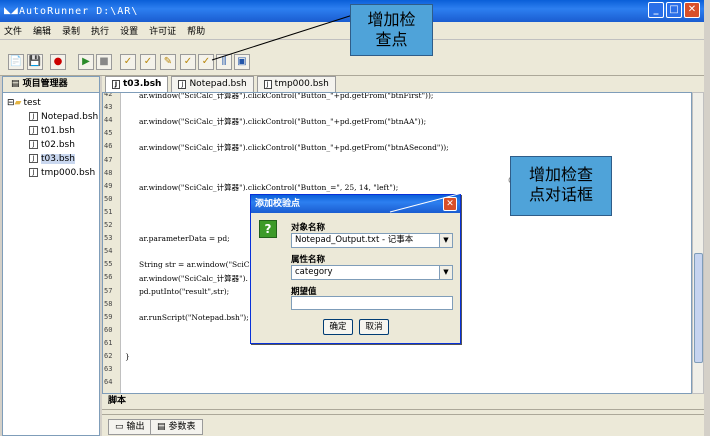  What do you see at coordinates (391, 30) in the screenshot?
I see `callout-add-checkpoint: 增加检 查点` at bounding box center [391, 30].